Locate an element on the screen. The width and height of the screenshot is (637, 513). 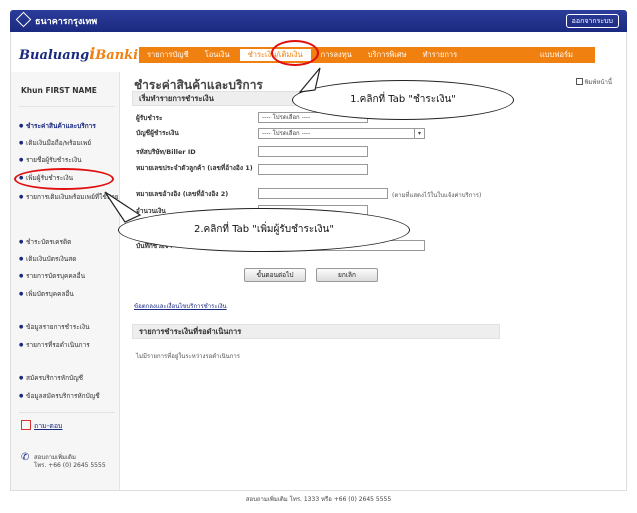
payee-select-value: ---- โปรดเลือก ---- is located at coordinates (286, 117).